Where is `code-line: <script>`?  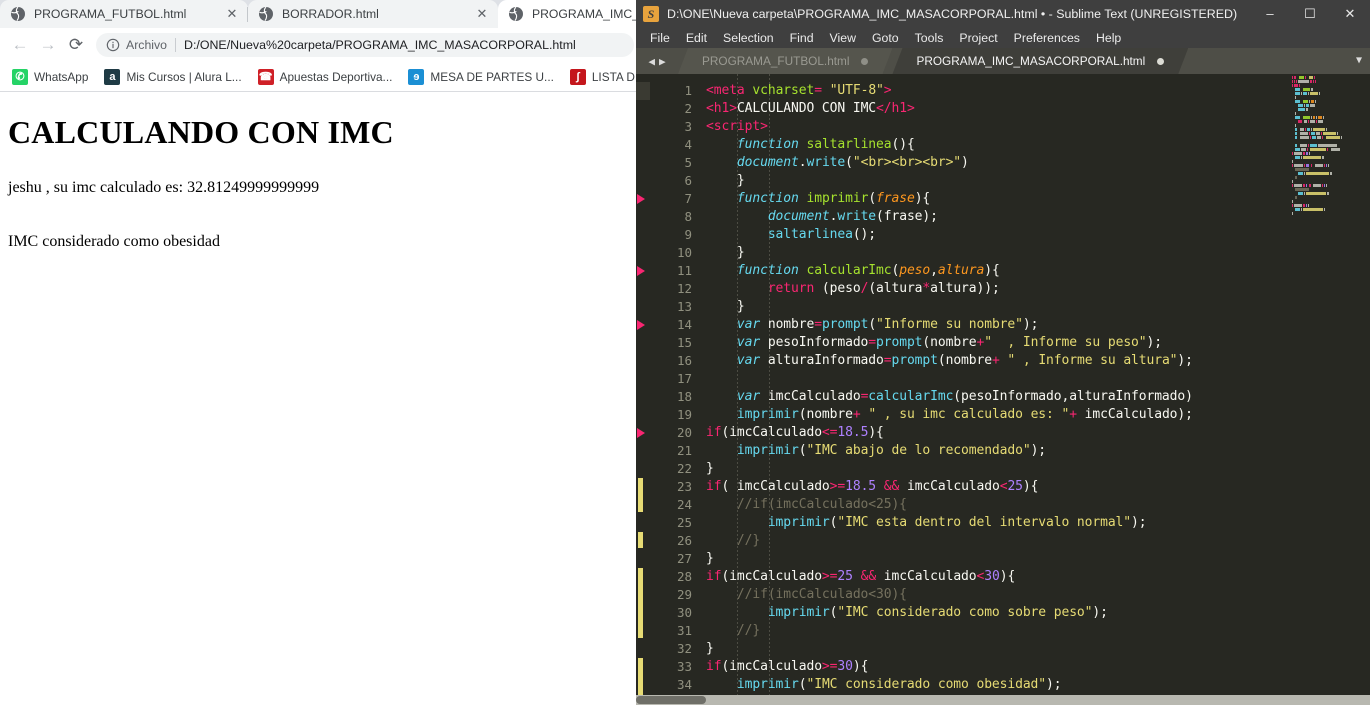 code-line: <script> is located at coordinates (737, 127).